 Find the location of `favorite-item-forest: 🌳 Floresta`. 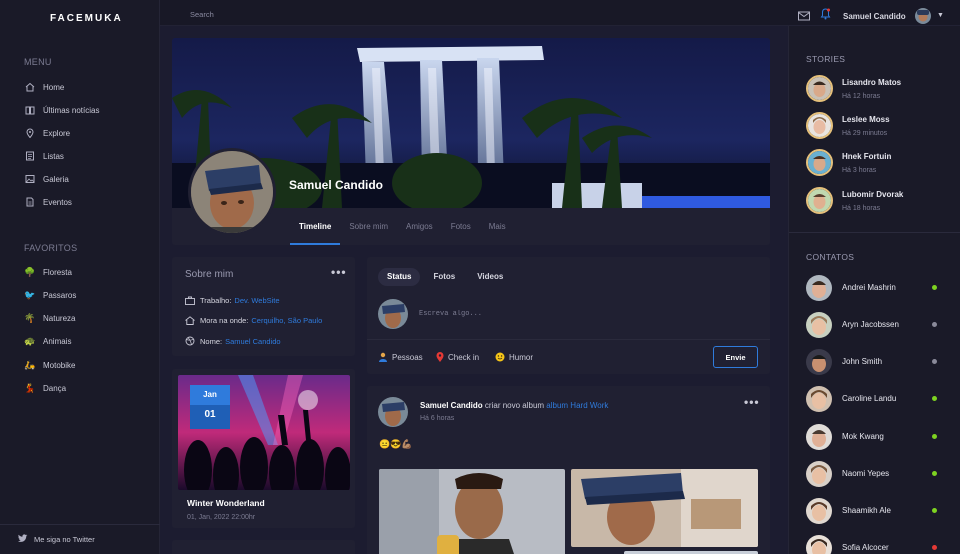

favorite-item-forest: 🌳 Floresta is located at coordinates (48, 272).